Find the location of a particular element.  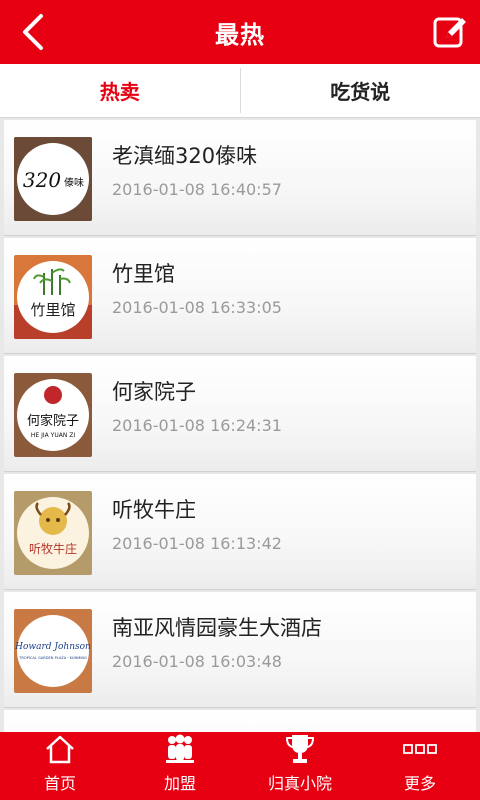

restaurant-logo: 320 傣味 is located at coordinates (53, 179).